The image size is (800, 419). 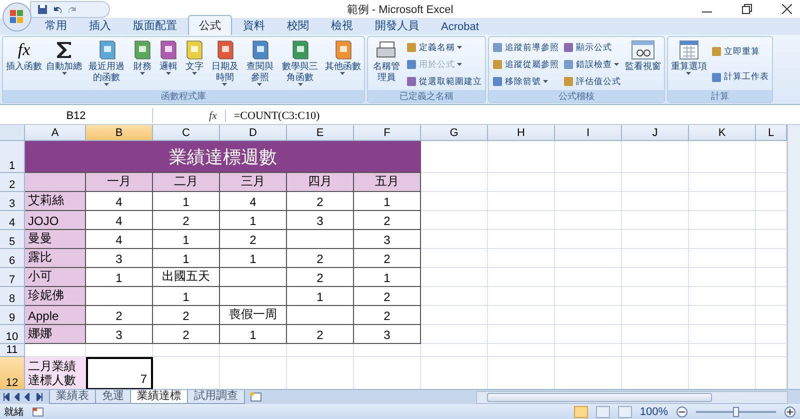 What do you see at coordinates (342, 64) in the screenshot?
I see `ribbon-button: 其他函數` at bounding box center [342, 64].